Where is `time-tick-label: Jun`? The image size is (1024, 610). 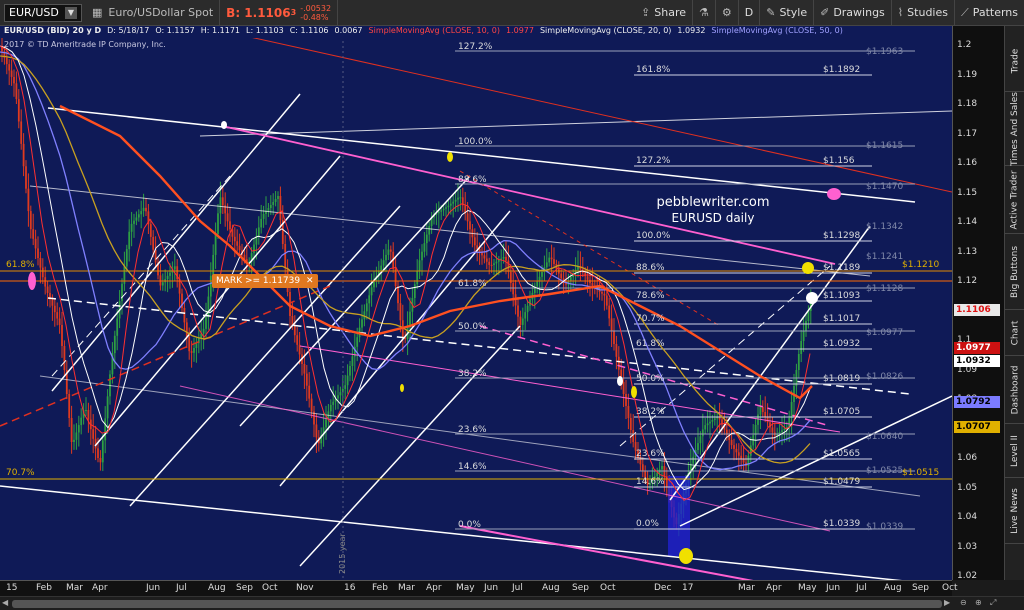 time-tick-label: Jun is located at coordinates (491, 588).